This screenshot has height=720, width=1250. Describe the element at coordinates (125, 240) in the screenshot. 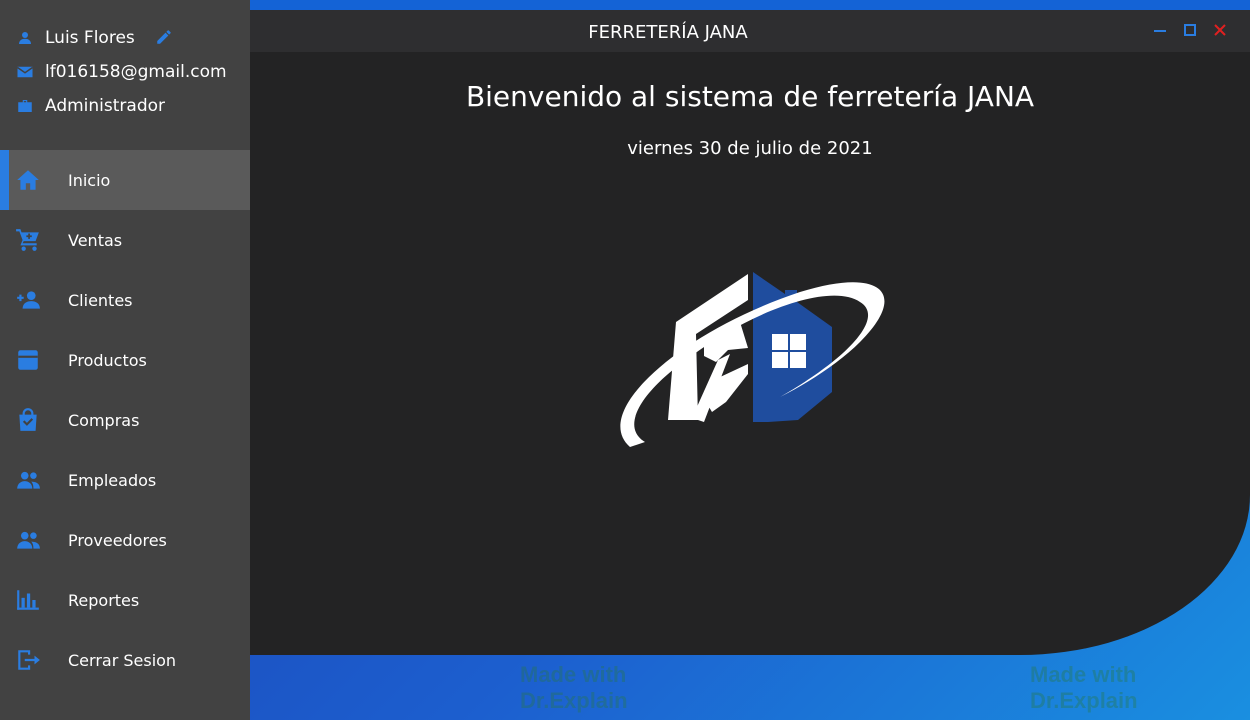

I see `sidebar-item-ventas: Ventas` at that location.